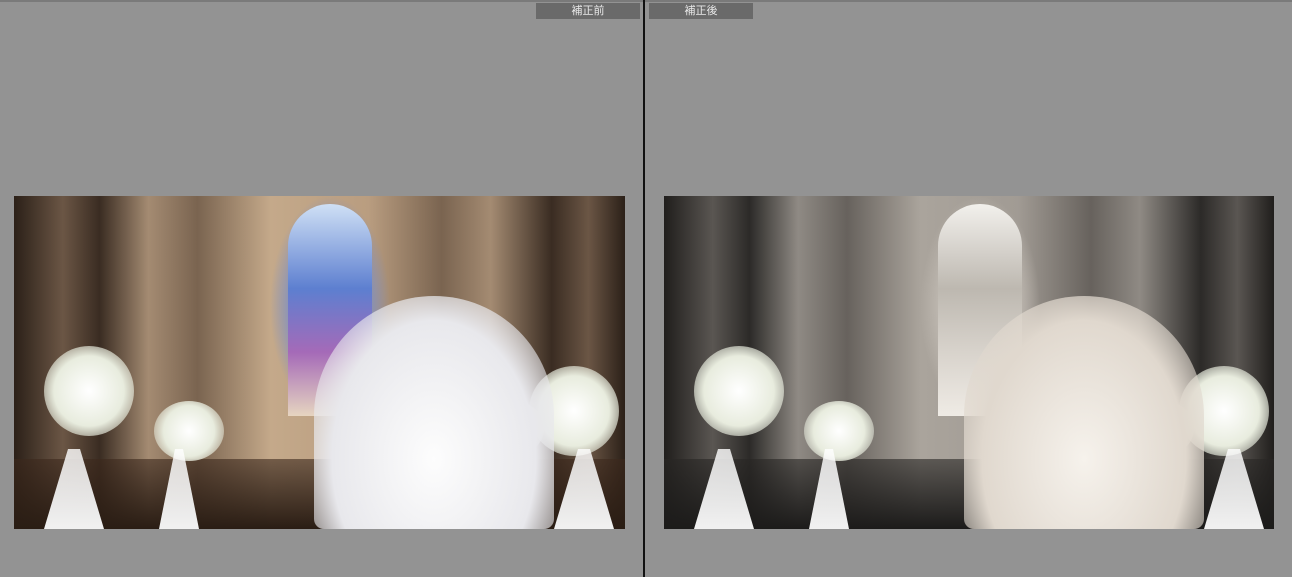  I want to click on top-border, so click(646, 1).